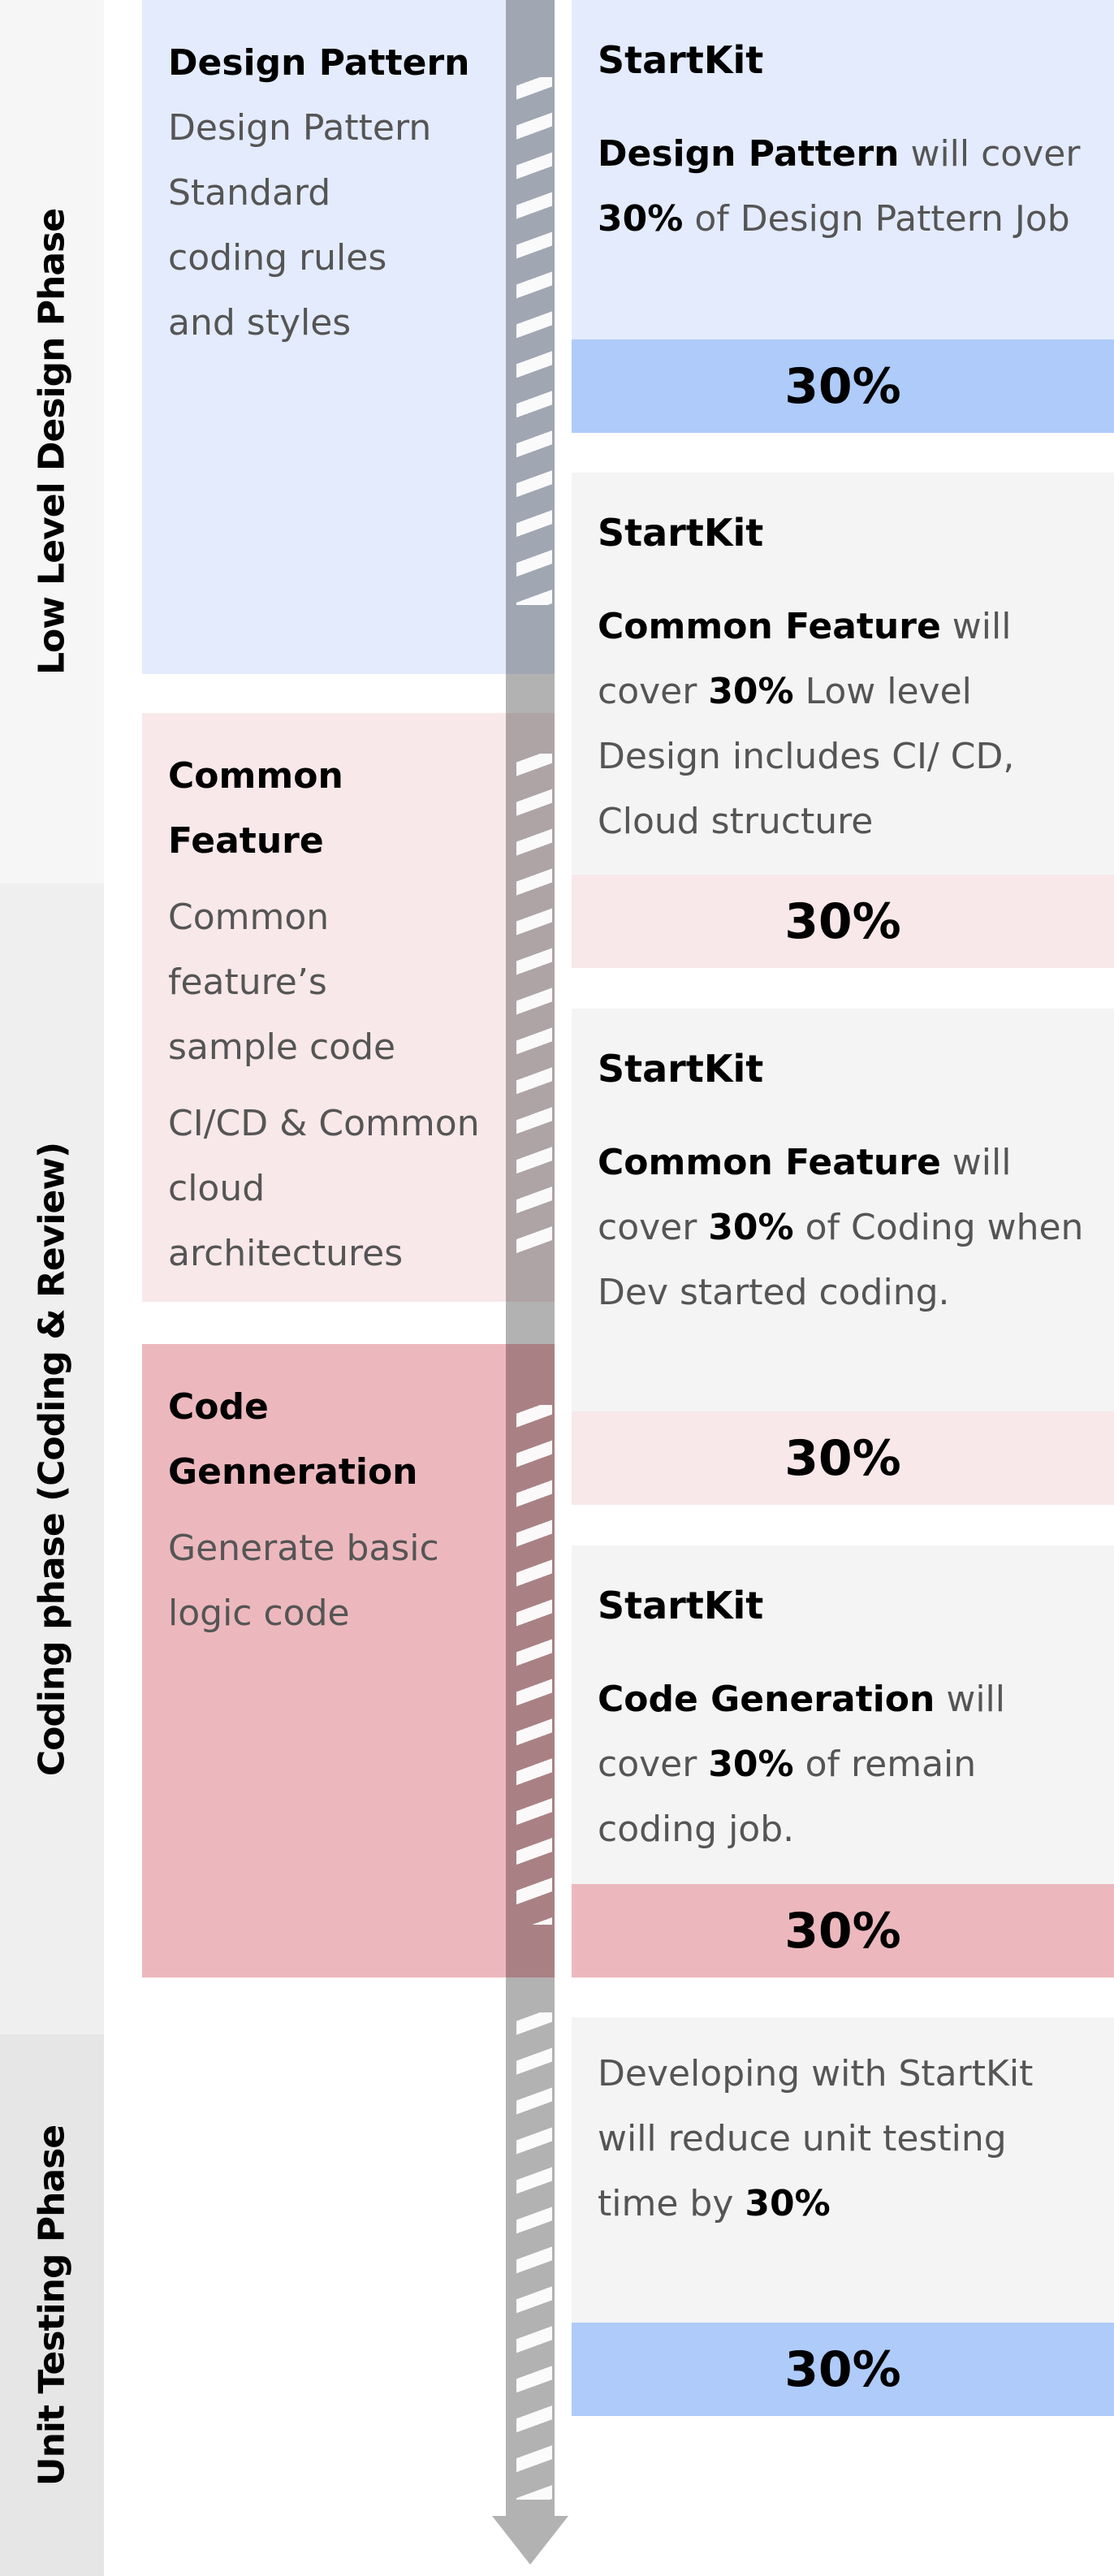  I want to click on arrow-down-icon, so click(530, 2541).